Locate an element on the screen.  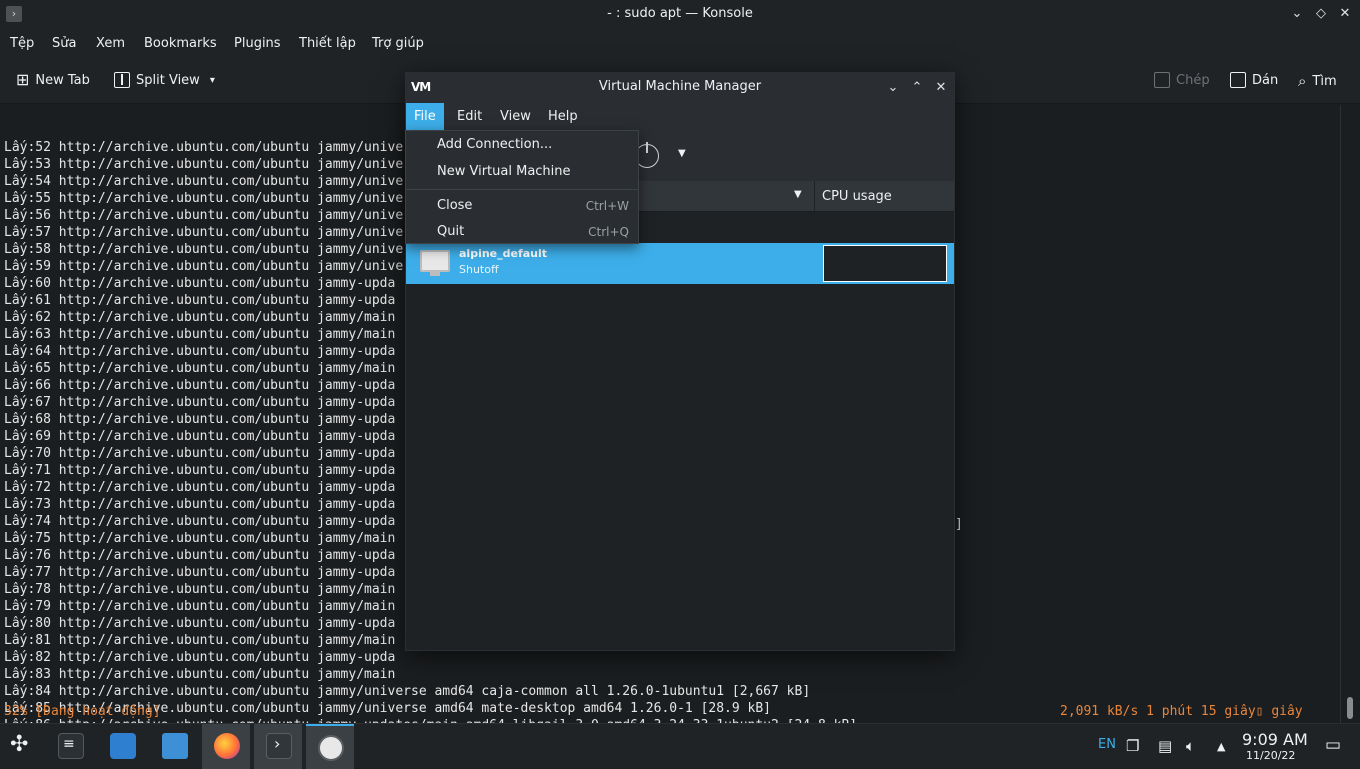
terminal-bracket: ] is located at coordinates (959, 524).